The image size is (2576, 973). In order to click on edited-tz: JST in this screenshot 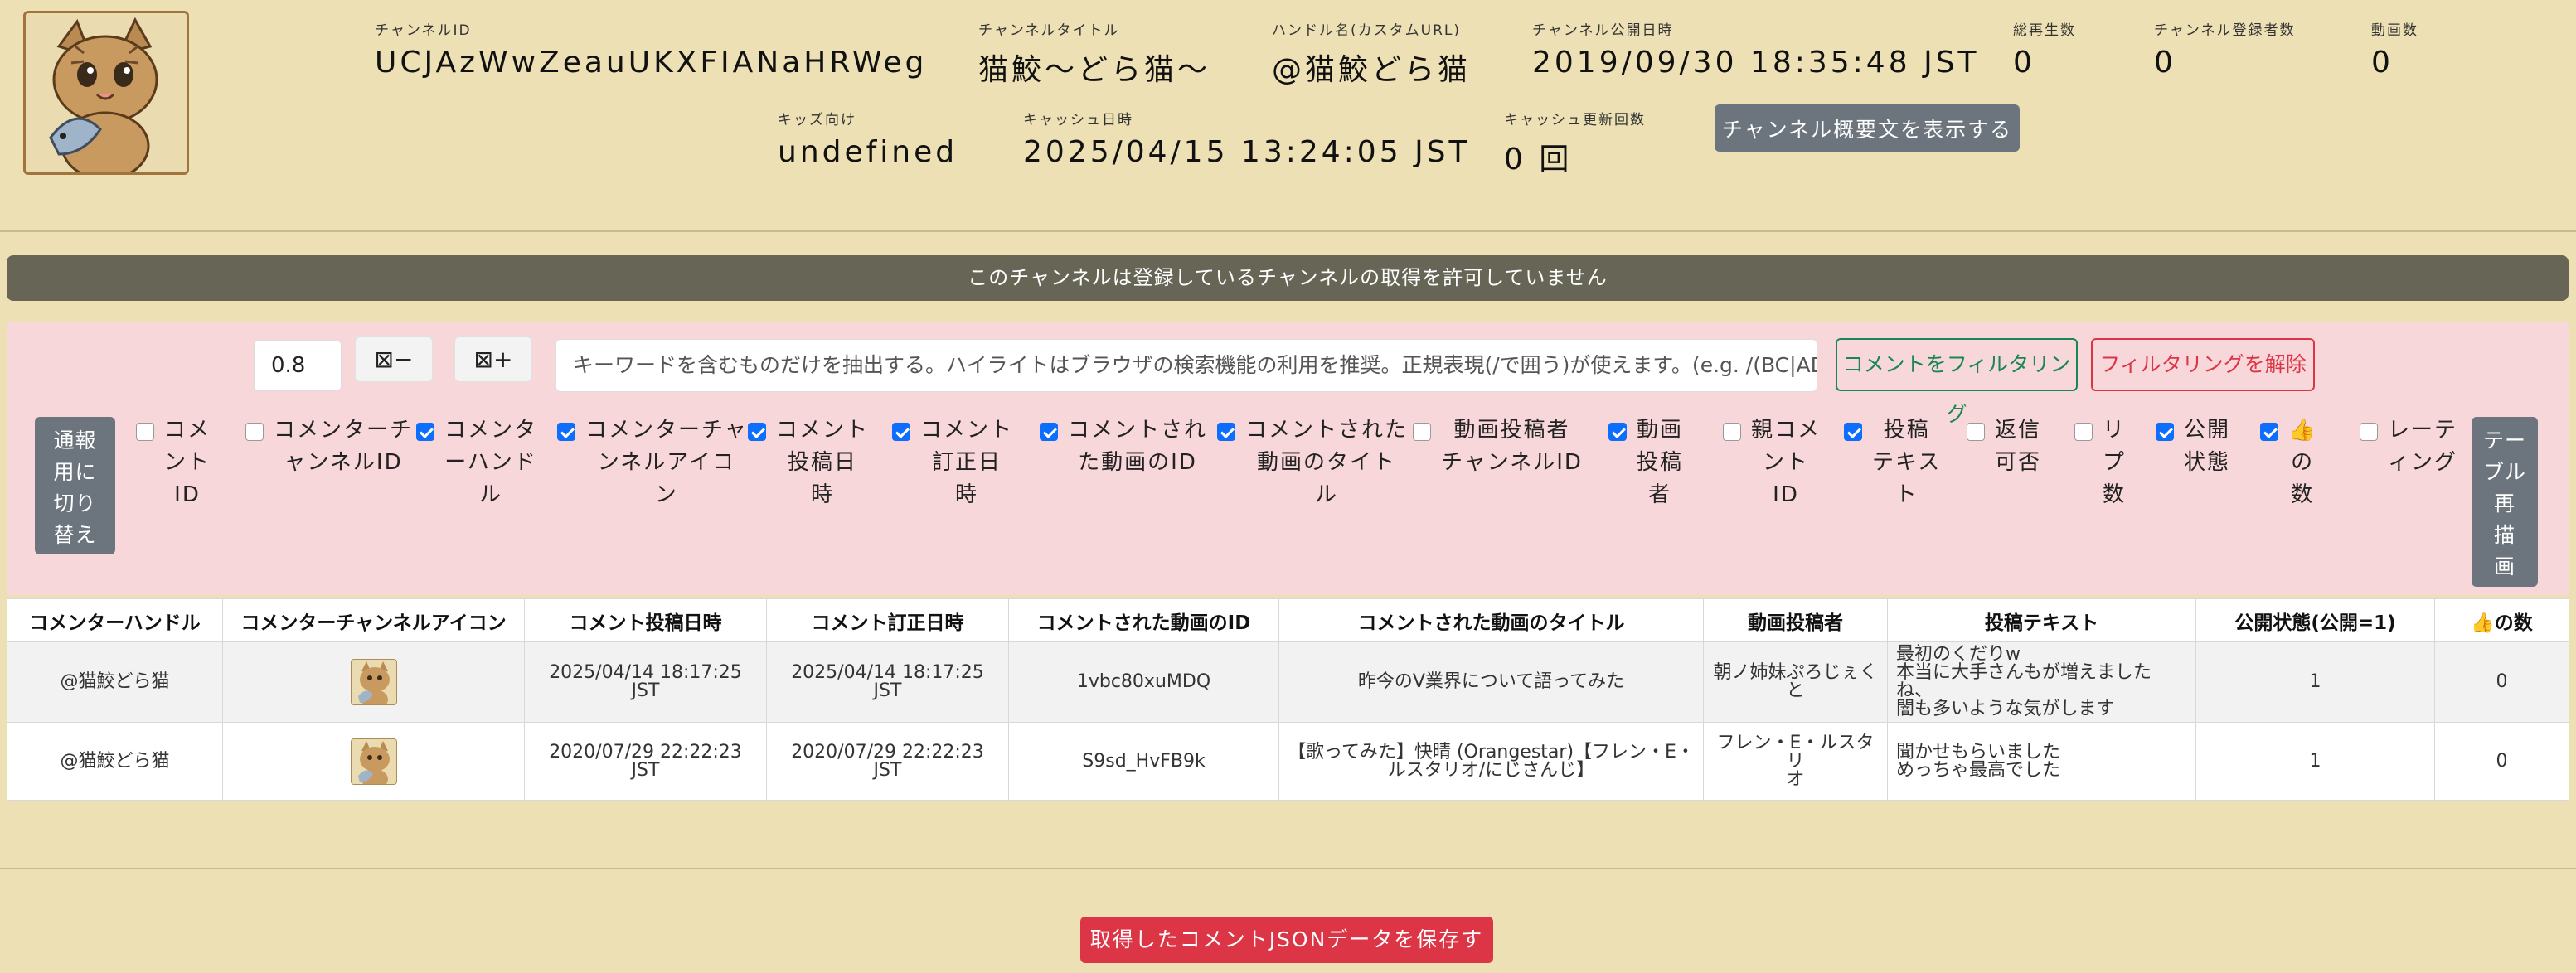, I will do `click(887, 690)`.